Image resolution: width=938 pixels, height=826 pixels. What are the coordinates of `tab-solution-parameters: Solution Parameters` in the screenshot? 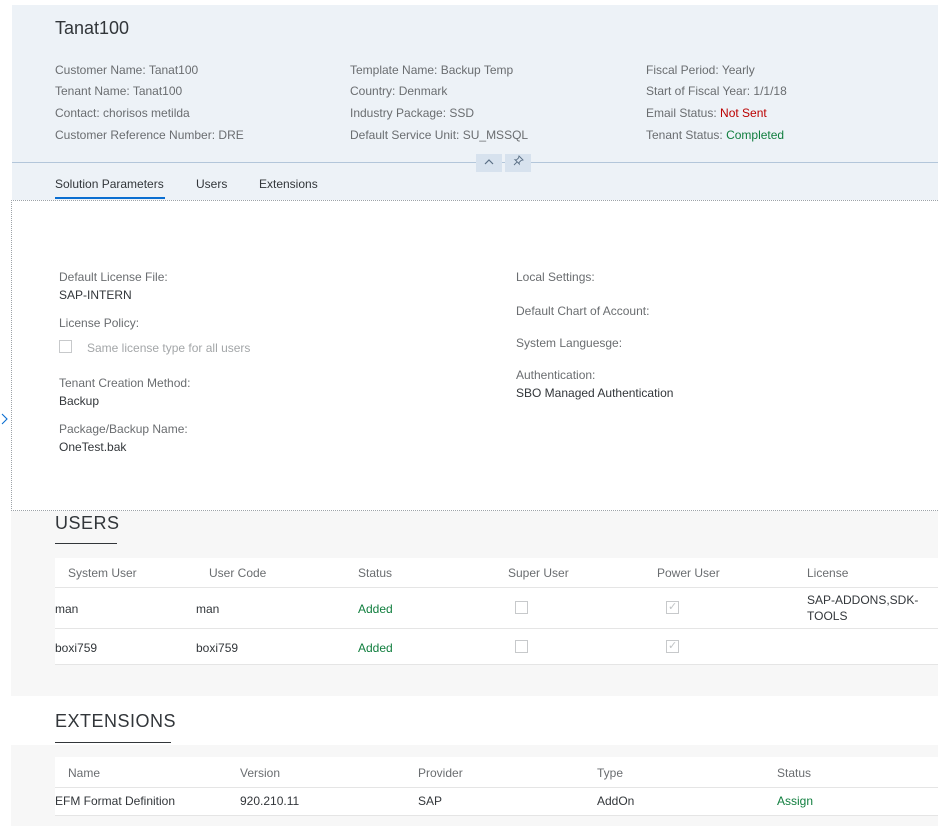 It's located at (109, 184).